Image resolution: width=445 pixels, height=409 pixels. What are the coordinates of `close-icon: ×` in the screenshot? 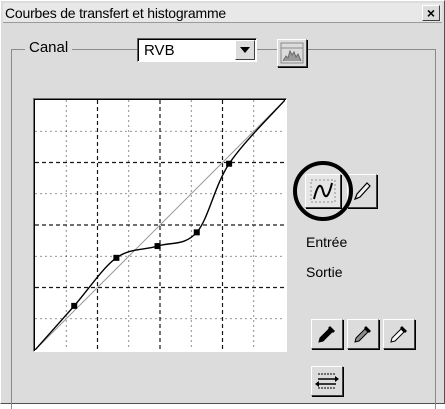 It's located at (431, 13).